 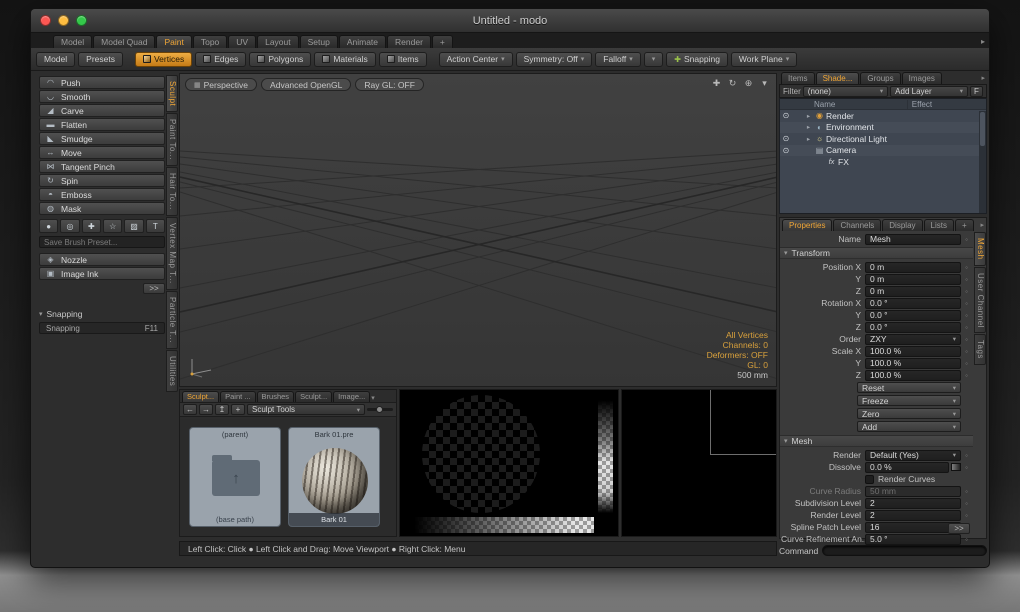 I want to click on render-level-field: 2, so click(x=913, y=515).